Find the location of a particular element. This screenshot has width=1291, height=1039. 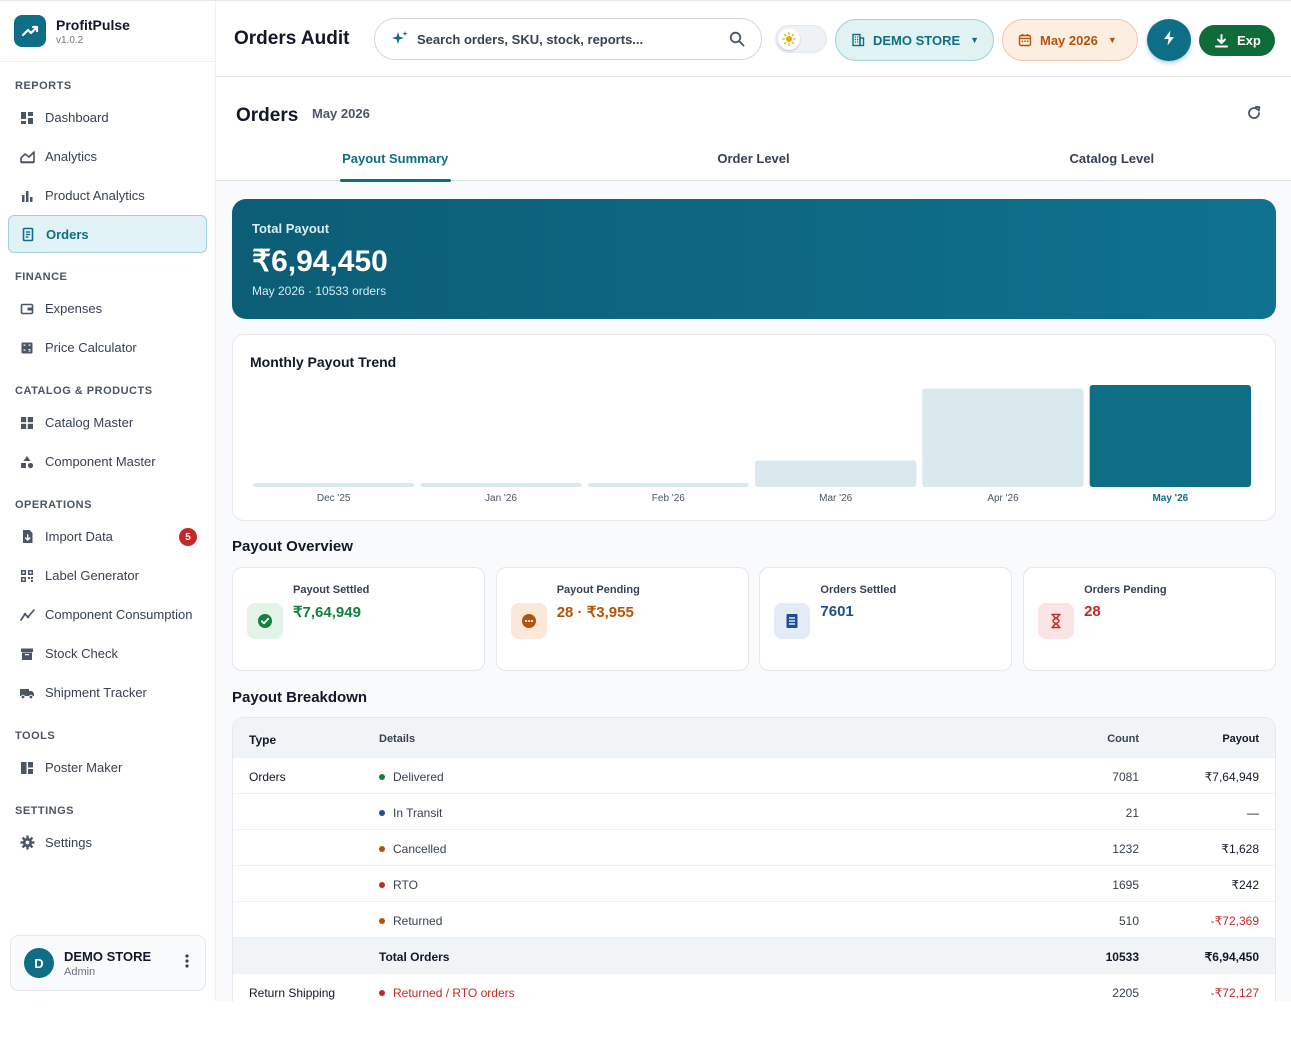

cell-count: 1695 is located at coordinates (1125, 885).